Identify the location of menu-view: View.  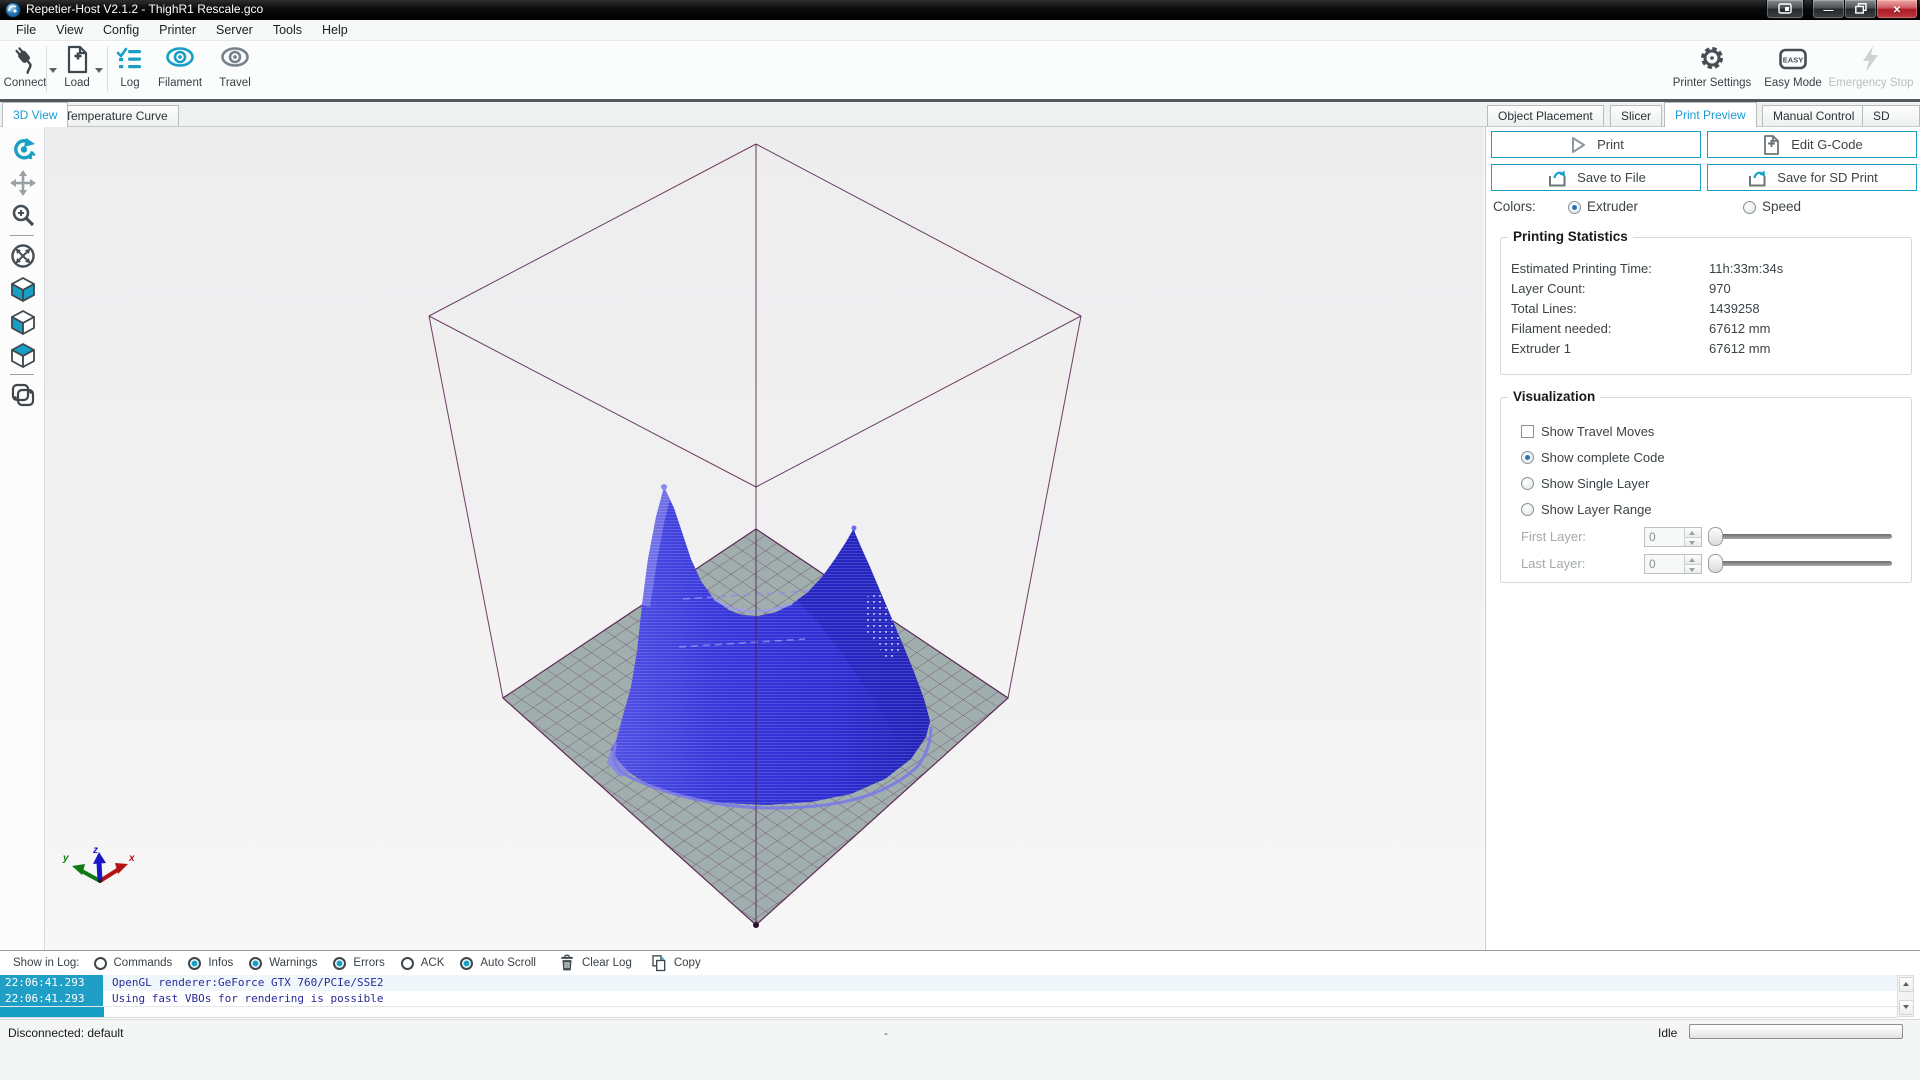
(69, 30).